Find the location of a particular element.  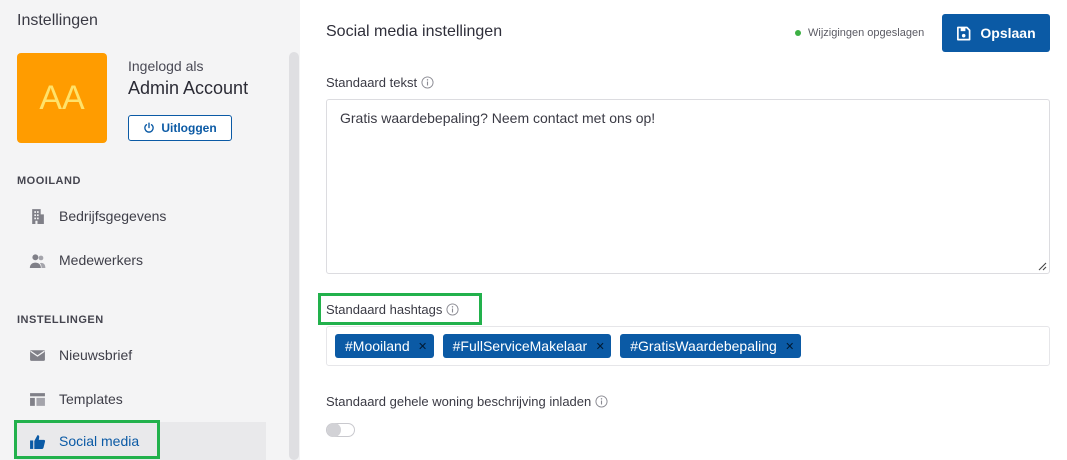

hashtag-label: #Mooiland is located at coordinates (377, 346).